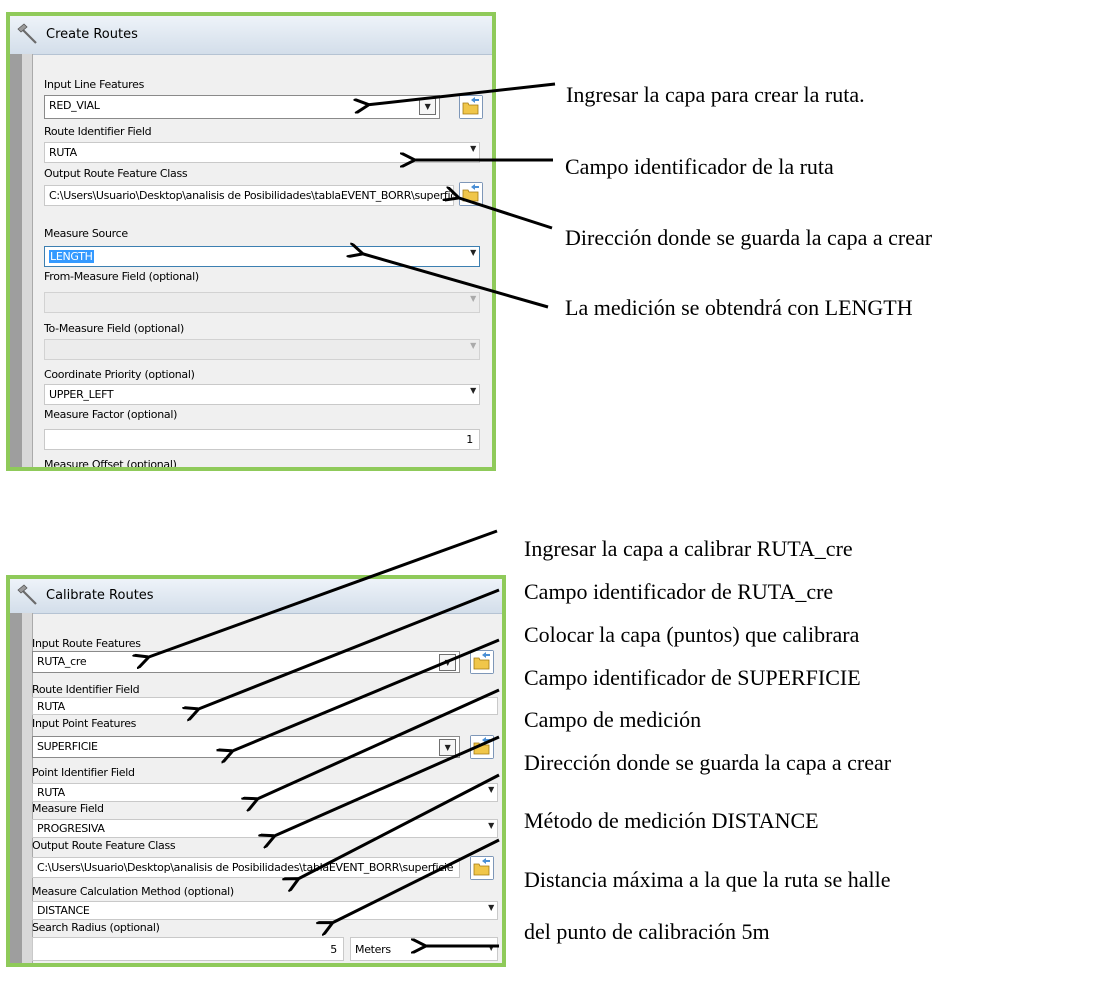 This screenshot has width=1102, height=996. Describe the element at coordinates (454, 281) in the screenshot. I see `arrow-measure-source` at that location.